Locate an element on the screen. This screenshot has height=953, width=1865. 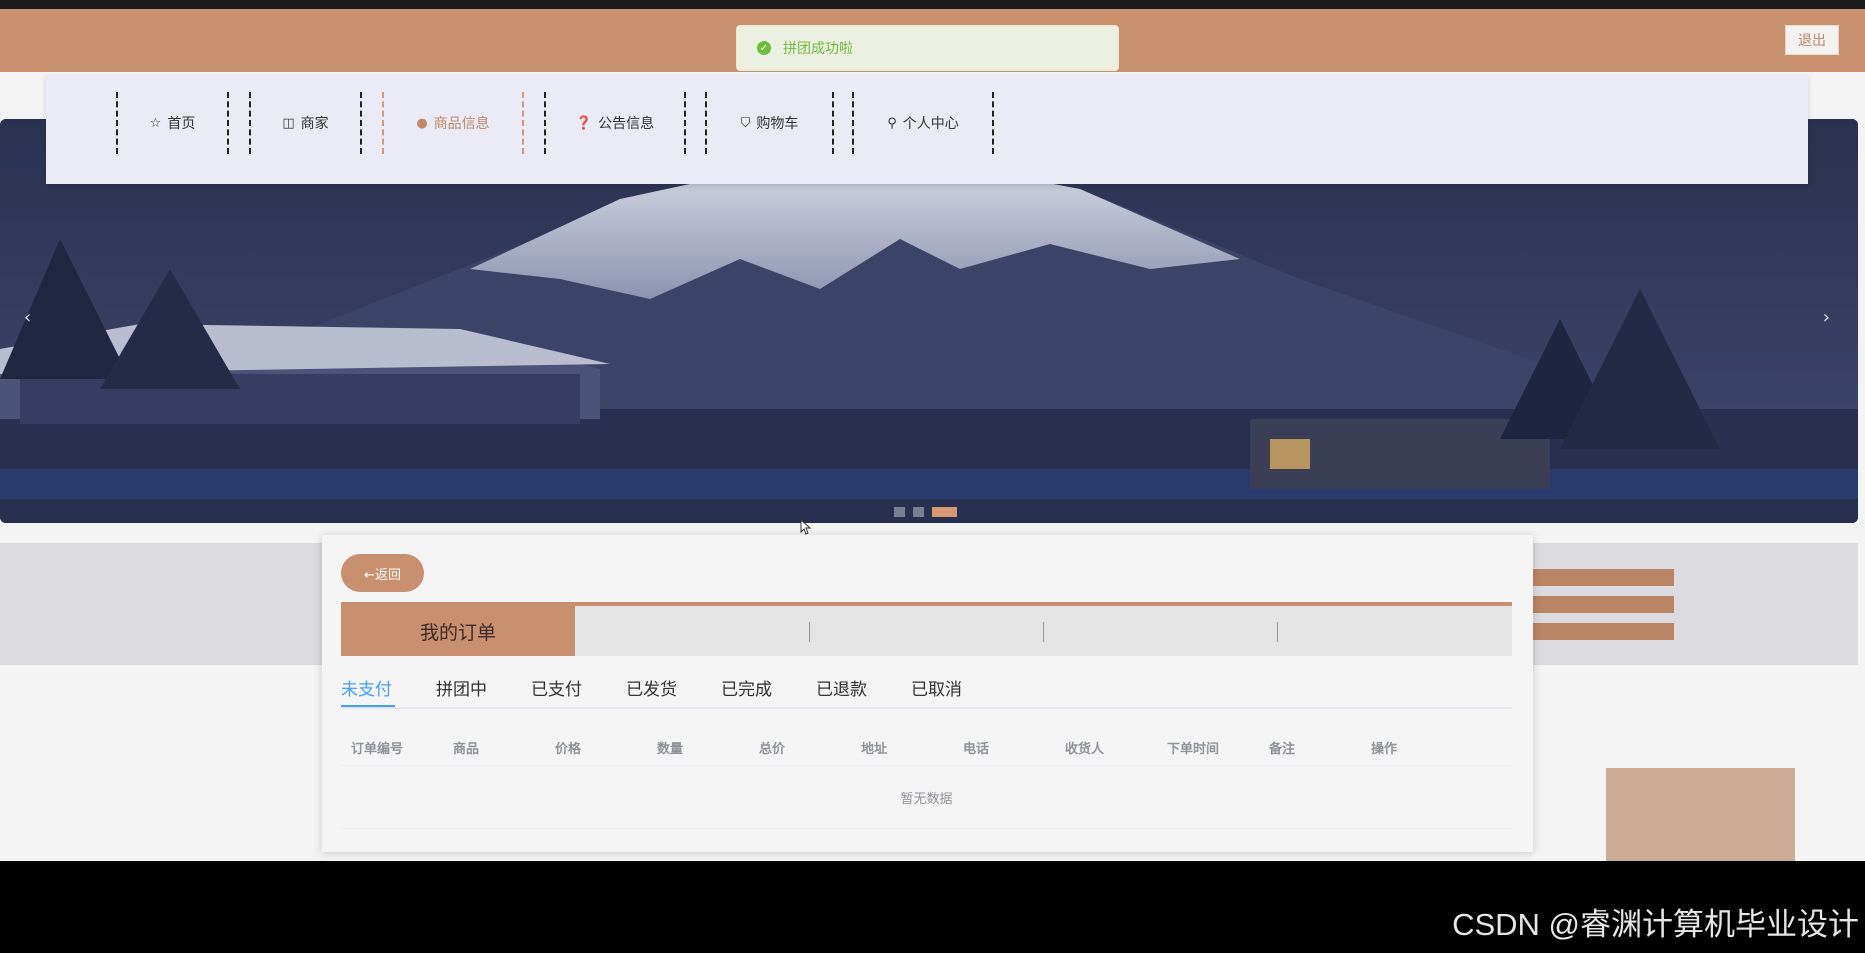
nav-label: 商品信息 is located at coordinates (461, 124).